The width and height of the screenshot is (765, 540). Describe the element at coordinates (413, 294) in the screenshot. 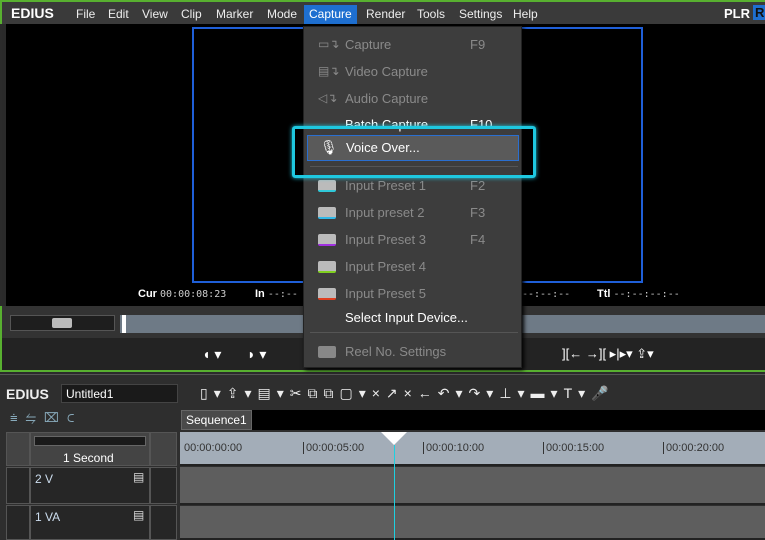

I see `menu-item-input-preset-5: Input Preset 5` at that location.